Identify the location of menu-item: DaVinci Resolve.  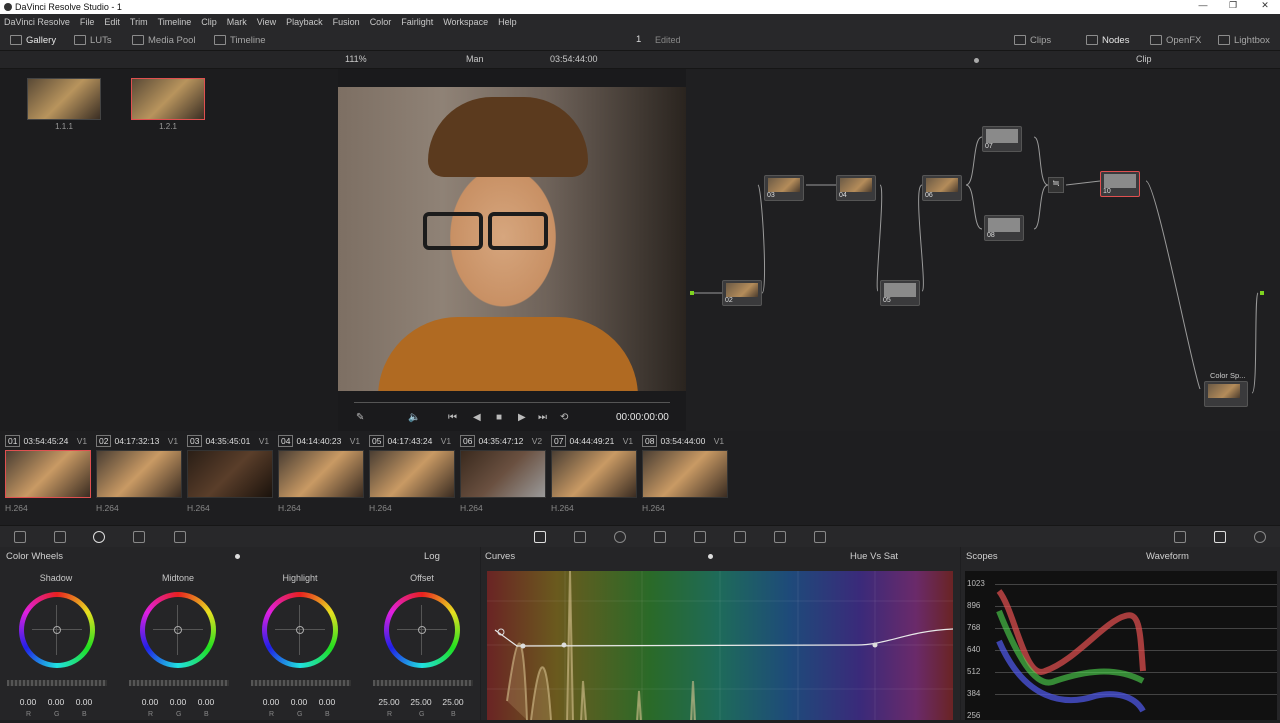
(37, 22).